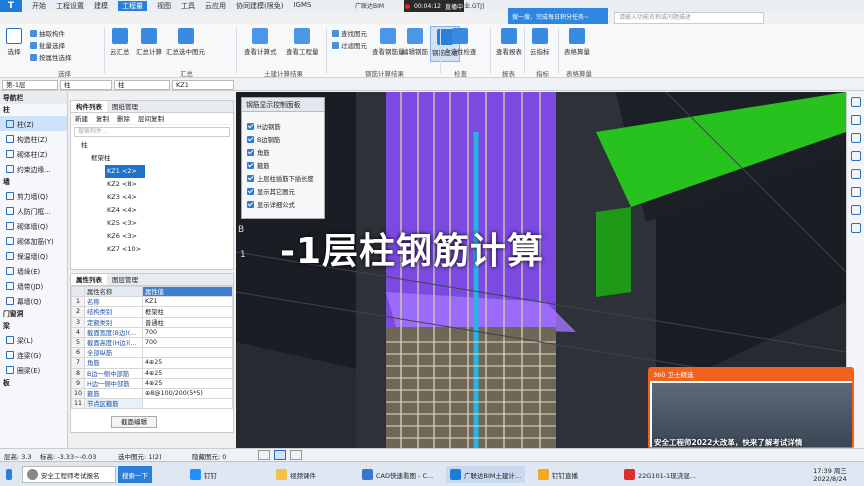 The height and width of the screenshot is (486, 864). Describe the element at coordinates (101, 6) in the screenshot. I see `menu-modeling: 建模` at that location.